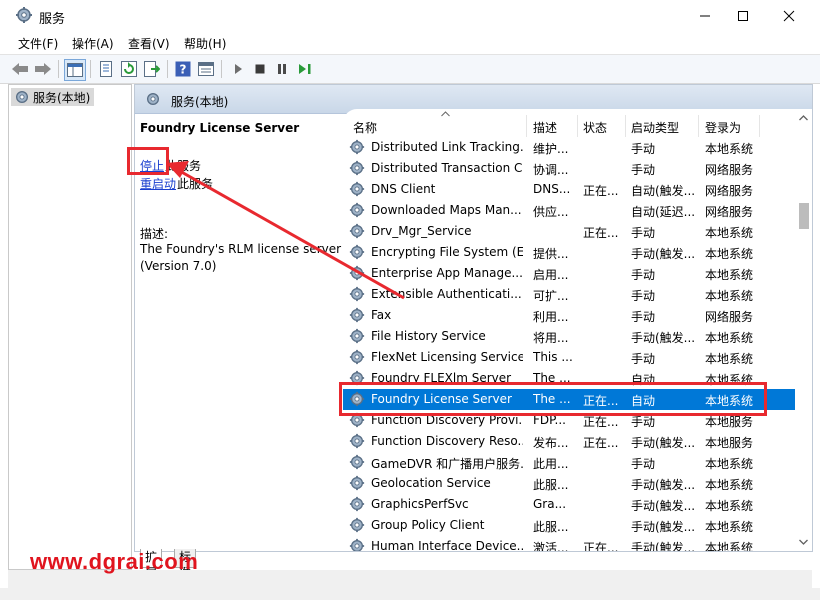 The image size is (820, 600). I want to click on annotation-arrow-icon, so click(285, 230).